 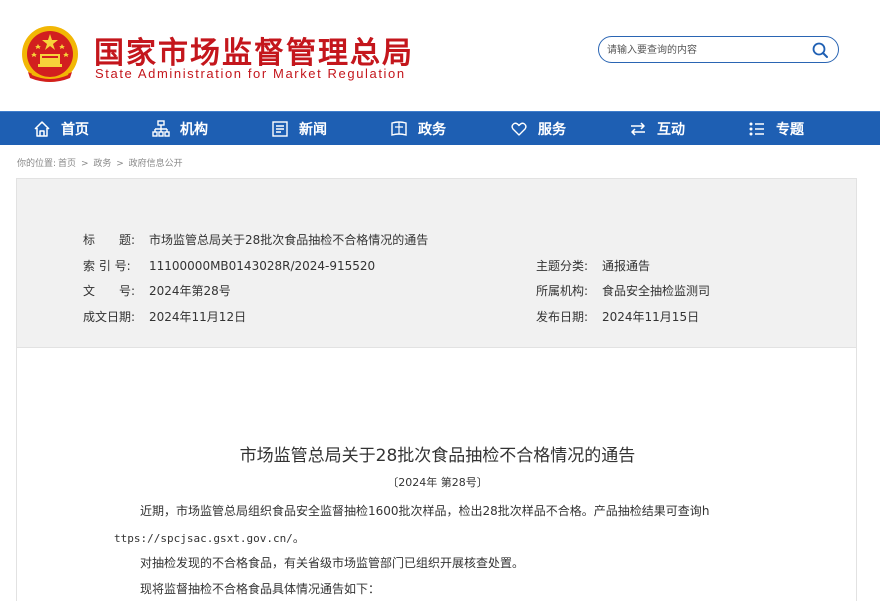 What do you see at coordinates (203, 538) in the screenshot?
I see `result-query-link: ttps://spcjsac.gsxt.gov.cn/` at bounding box center [203, 538].